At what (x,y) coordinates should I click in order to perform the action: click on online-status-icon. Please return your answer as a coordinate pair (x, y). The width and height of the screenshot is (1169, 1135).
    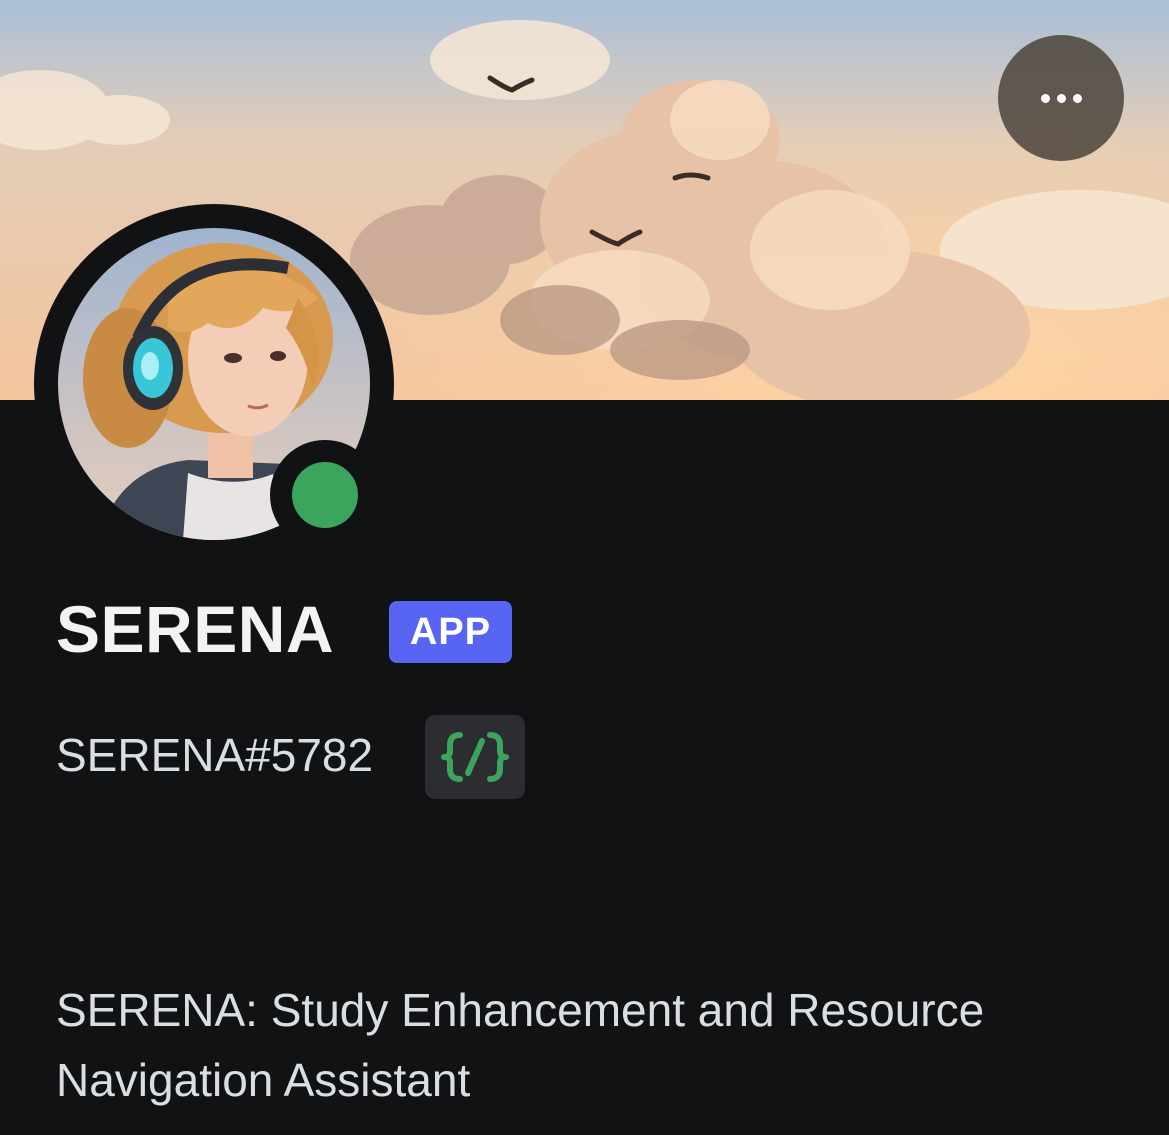
    Looking at the image, I should click on (325, 495).